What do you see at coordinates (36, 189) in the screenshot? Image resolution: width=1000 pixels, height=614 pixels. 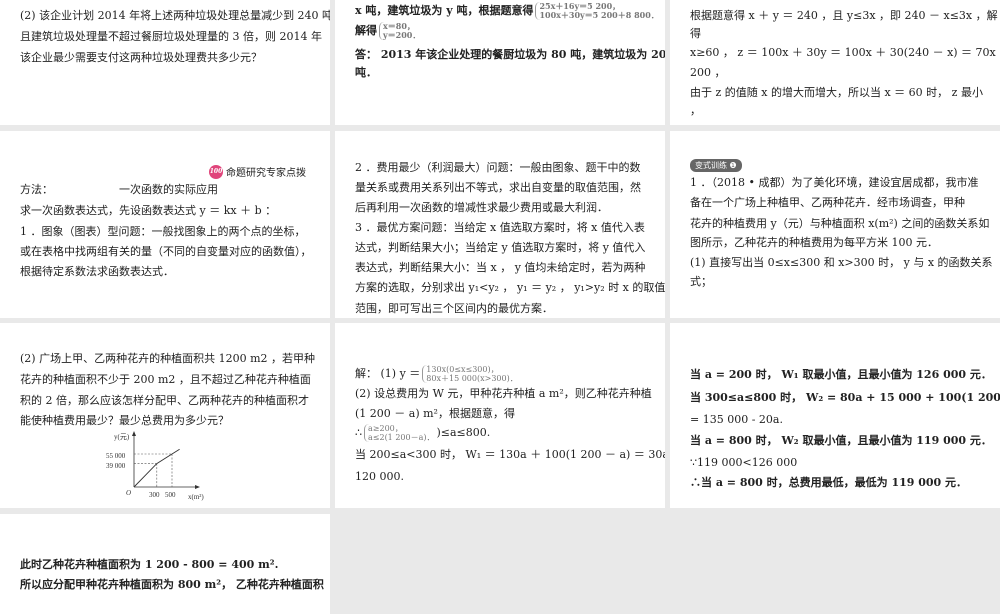 I see `method-label: 方法：` at bounding box center [36, 189].